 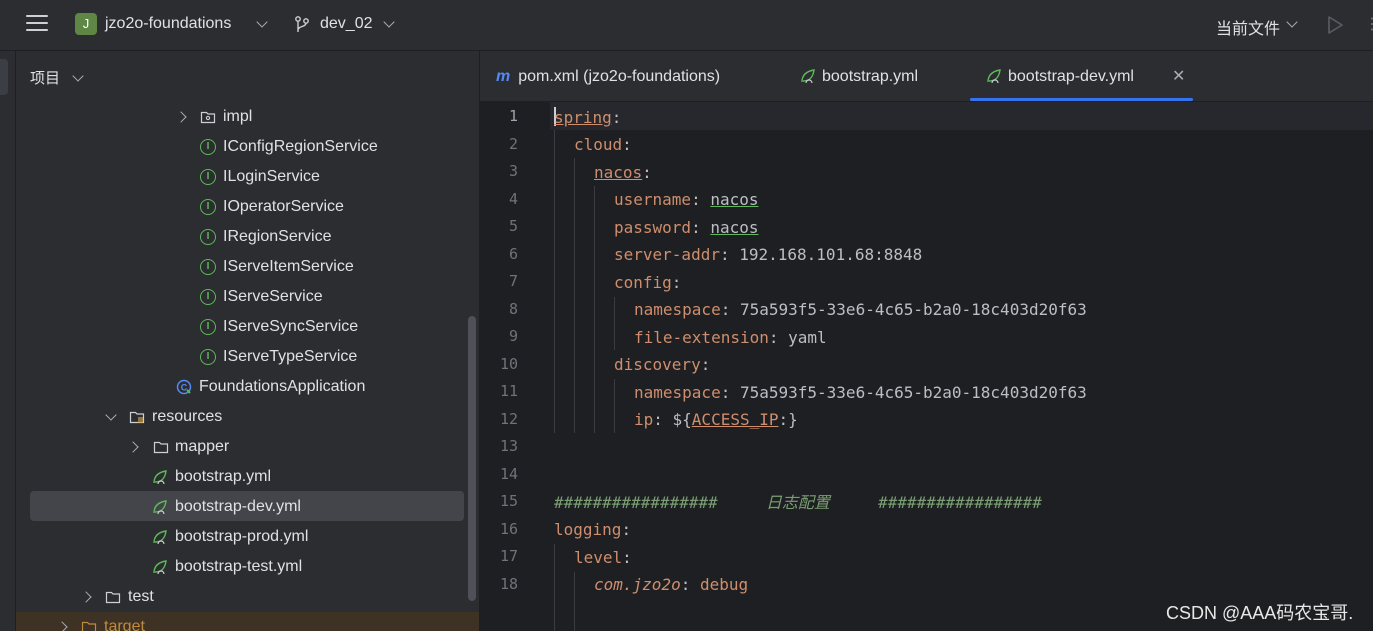 What do you see at coordinates (37, 24) in the screenshot?
I see `hamburger-menu-icon` at bounding box center [37, 24].